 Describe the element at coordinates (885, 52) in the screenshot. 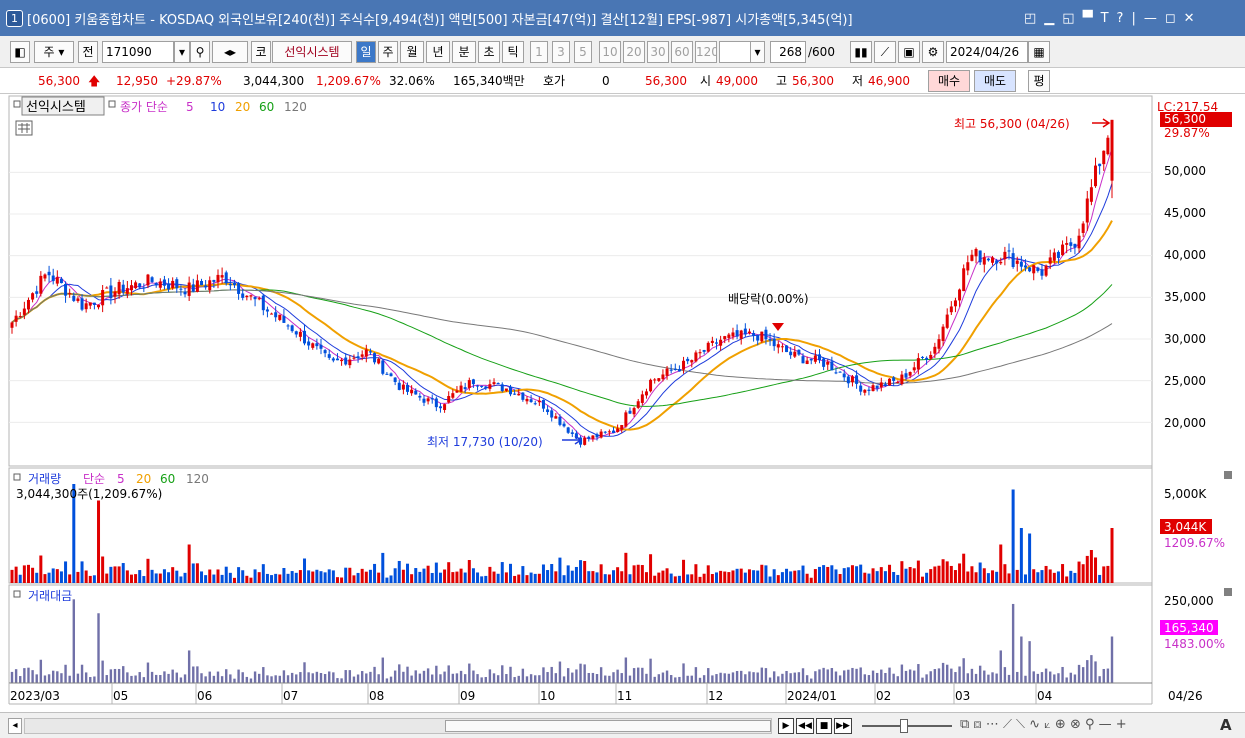

I see `line-tool-icon: ⟋` at that location.